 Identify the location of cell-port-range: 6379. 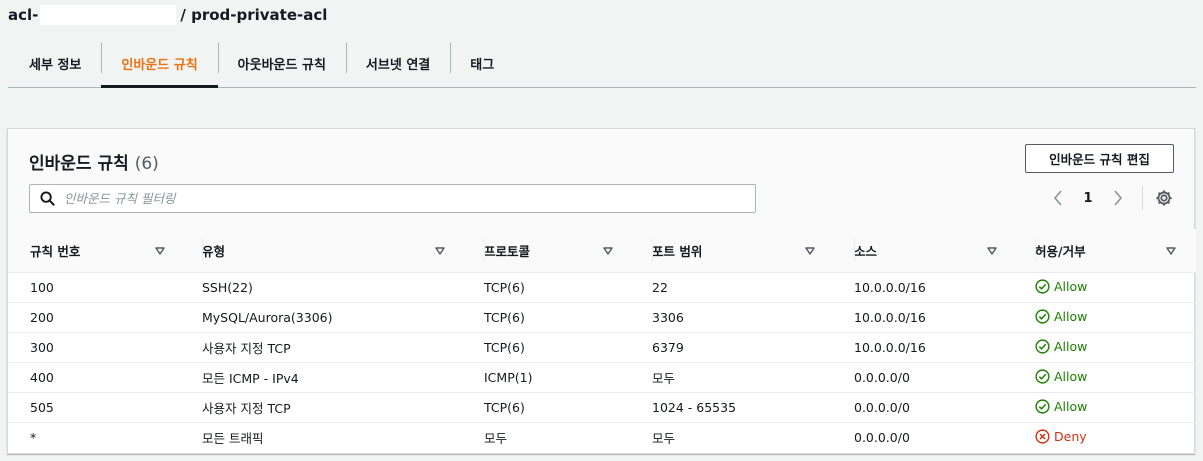
(733, 347).